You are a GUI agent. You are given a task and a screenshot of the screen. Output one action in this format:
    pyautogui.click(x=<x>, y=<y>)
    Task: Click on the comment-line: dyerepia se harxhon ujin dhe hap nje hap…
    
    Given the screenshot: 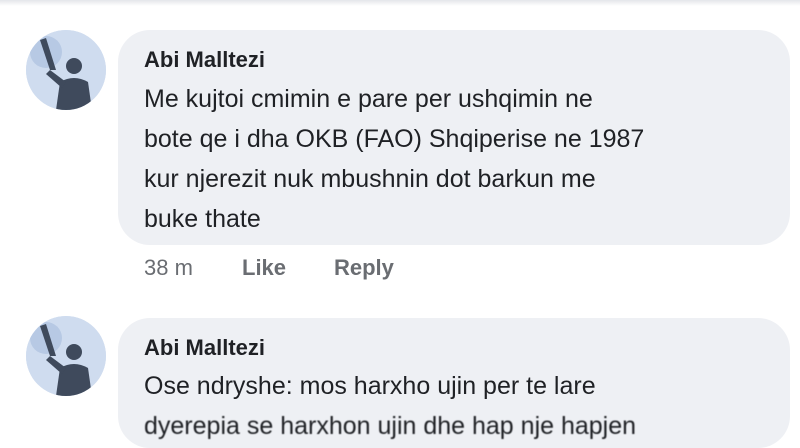 What is the action you would take?
    pyautogui.click(x=390, y=426)
    